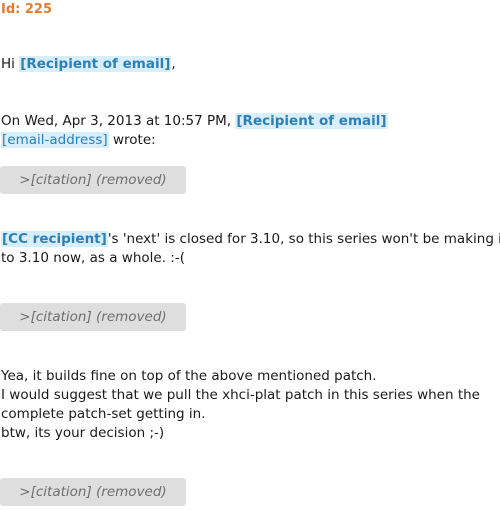  I want to click on email-id-label: Id: 225, so click(27, 9).